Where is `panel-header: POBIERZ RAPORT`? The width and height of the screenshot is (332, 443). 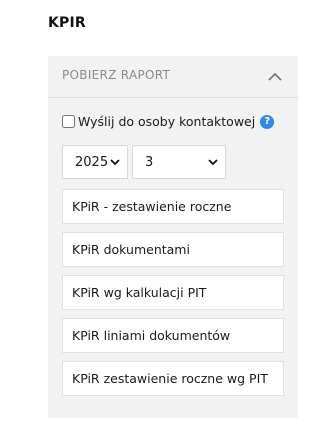 panel-header: POBIERZ RAPORT is located at coordinates (173, 77).